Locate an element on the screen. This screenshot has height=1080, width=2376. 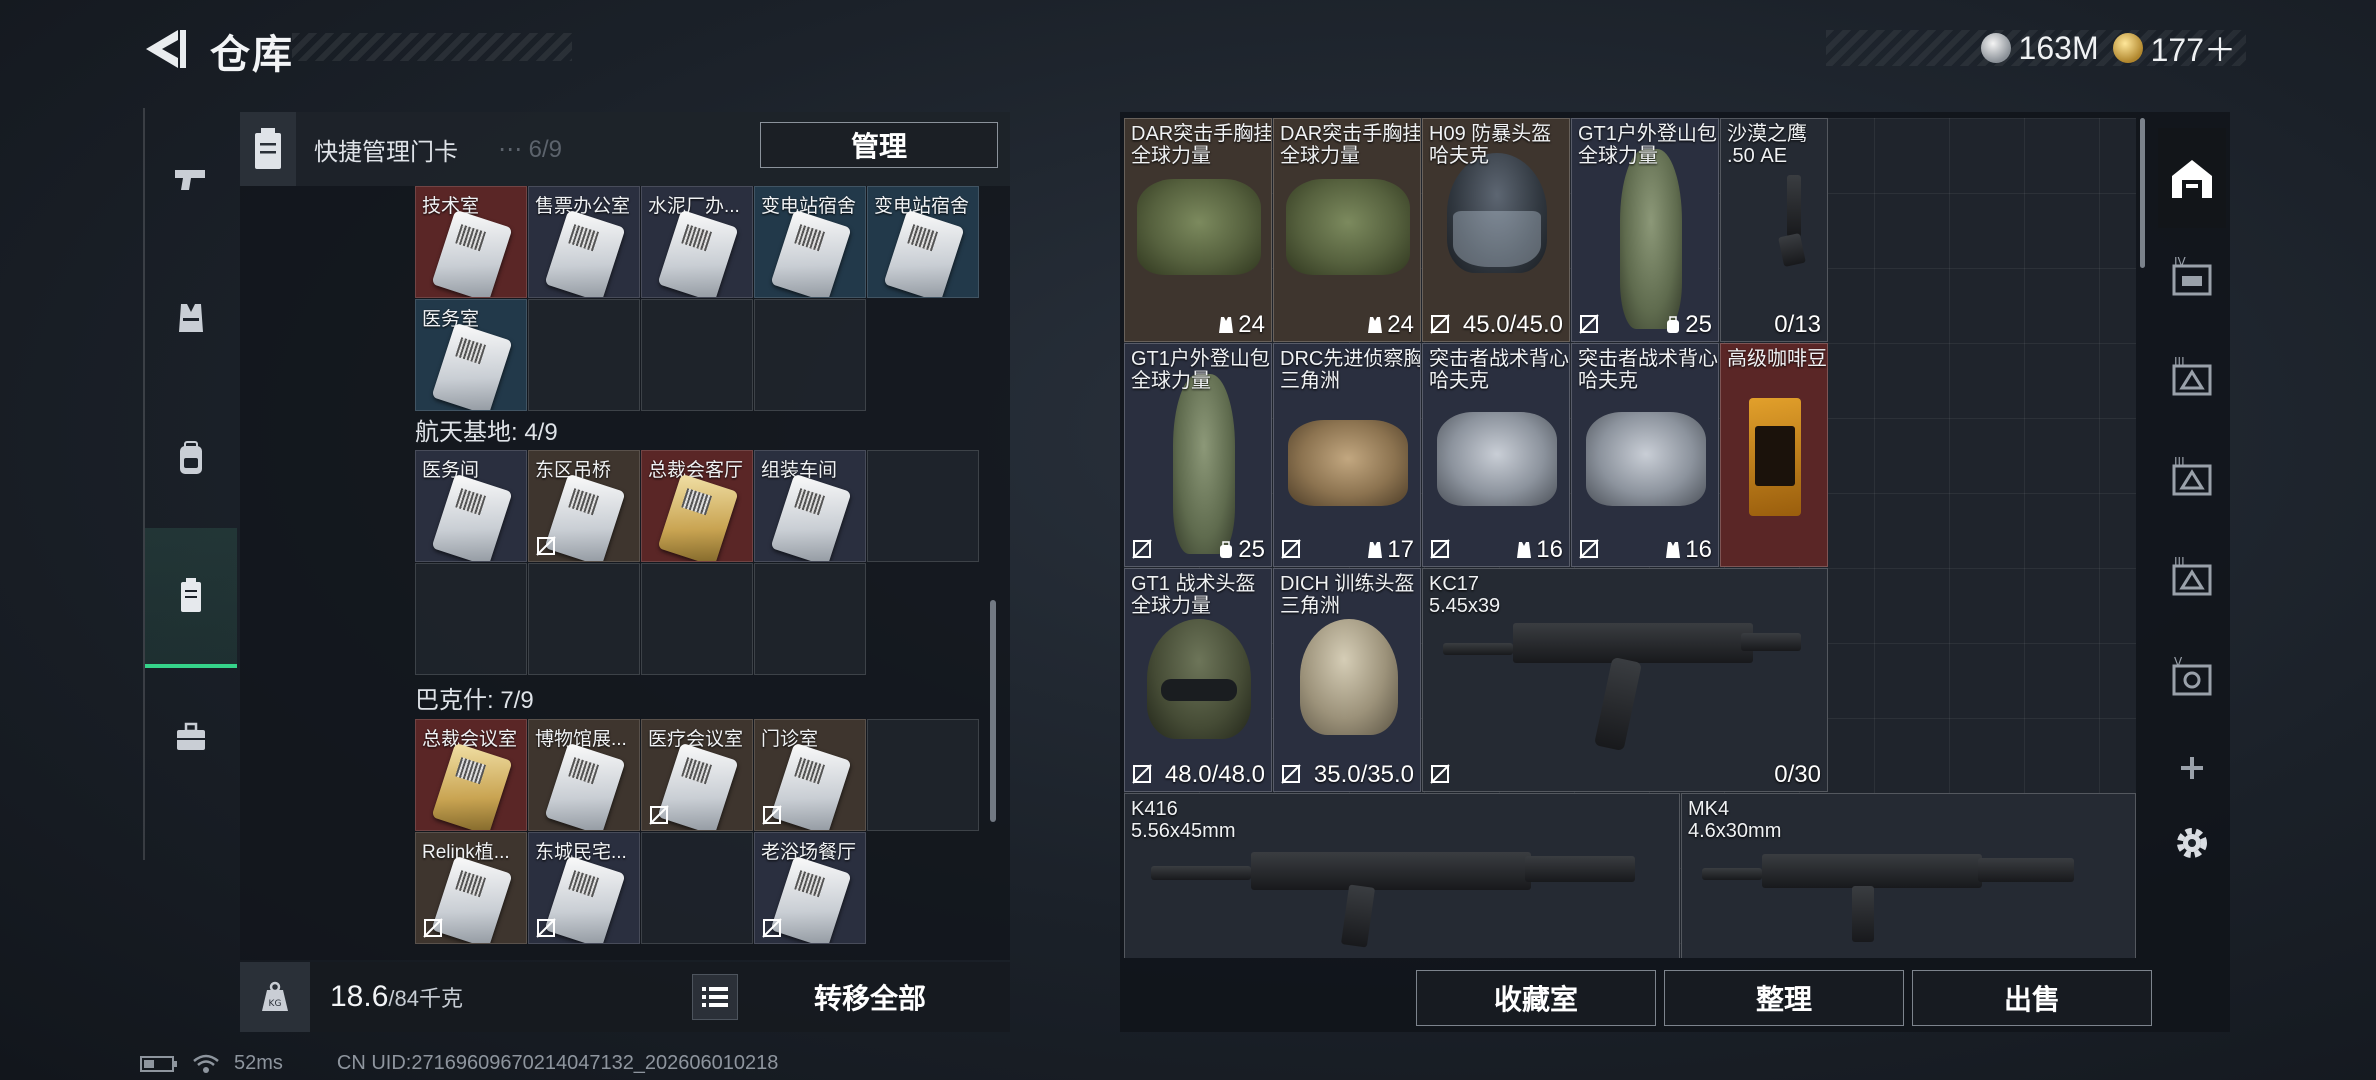
stash-item: K416 5.56x45mm is located at coordinates (1402, 875).